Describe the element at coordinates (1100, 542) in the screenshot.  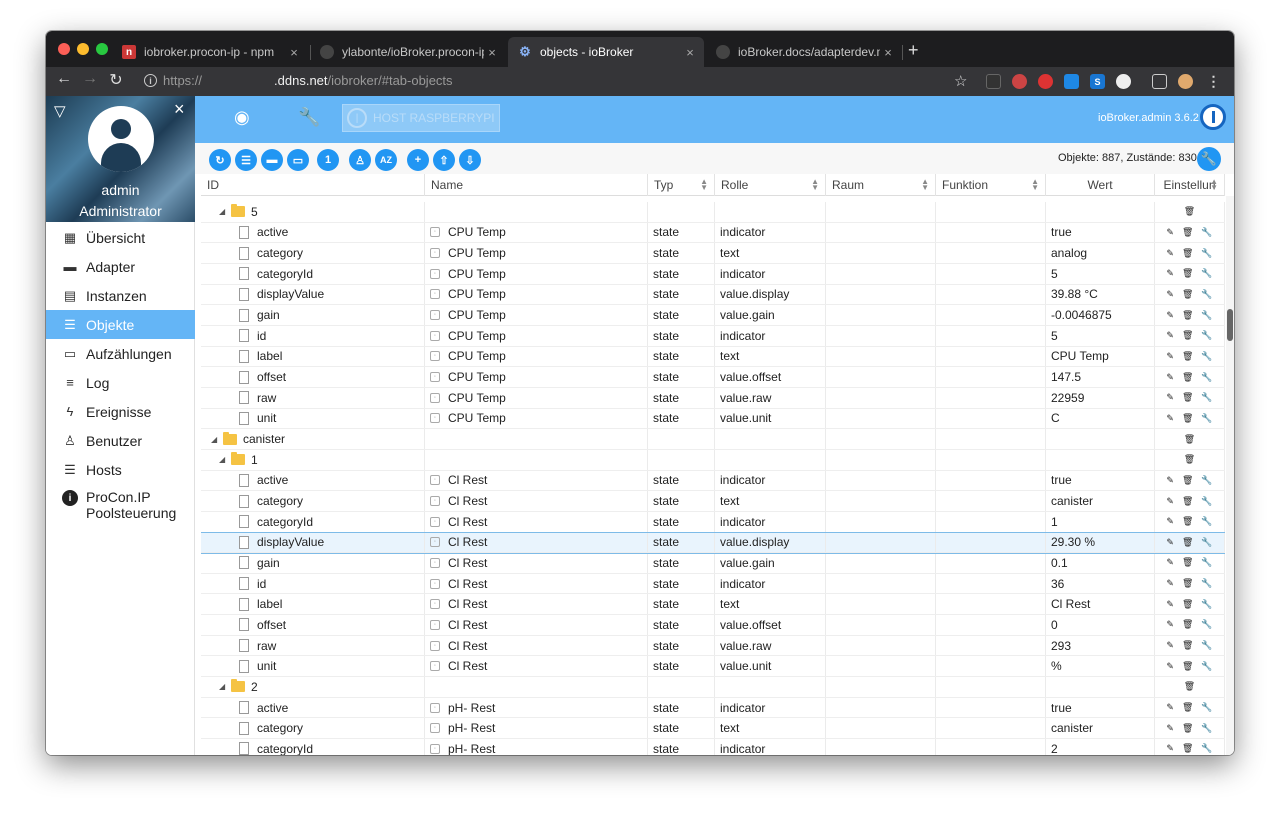
I see `cell-wert: 29.30 %` at that location.